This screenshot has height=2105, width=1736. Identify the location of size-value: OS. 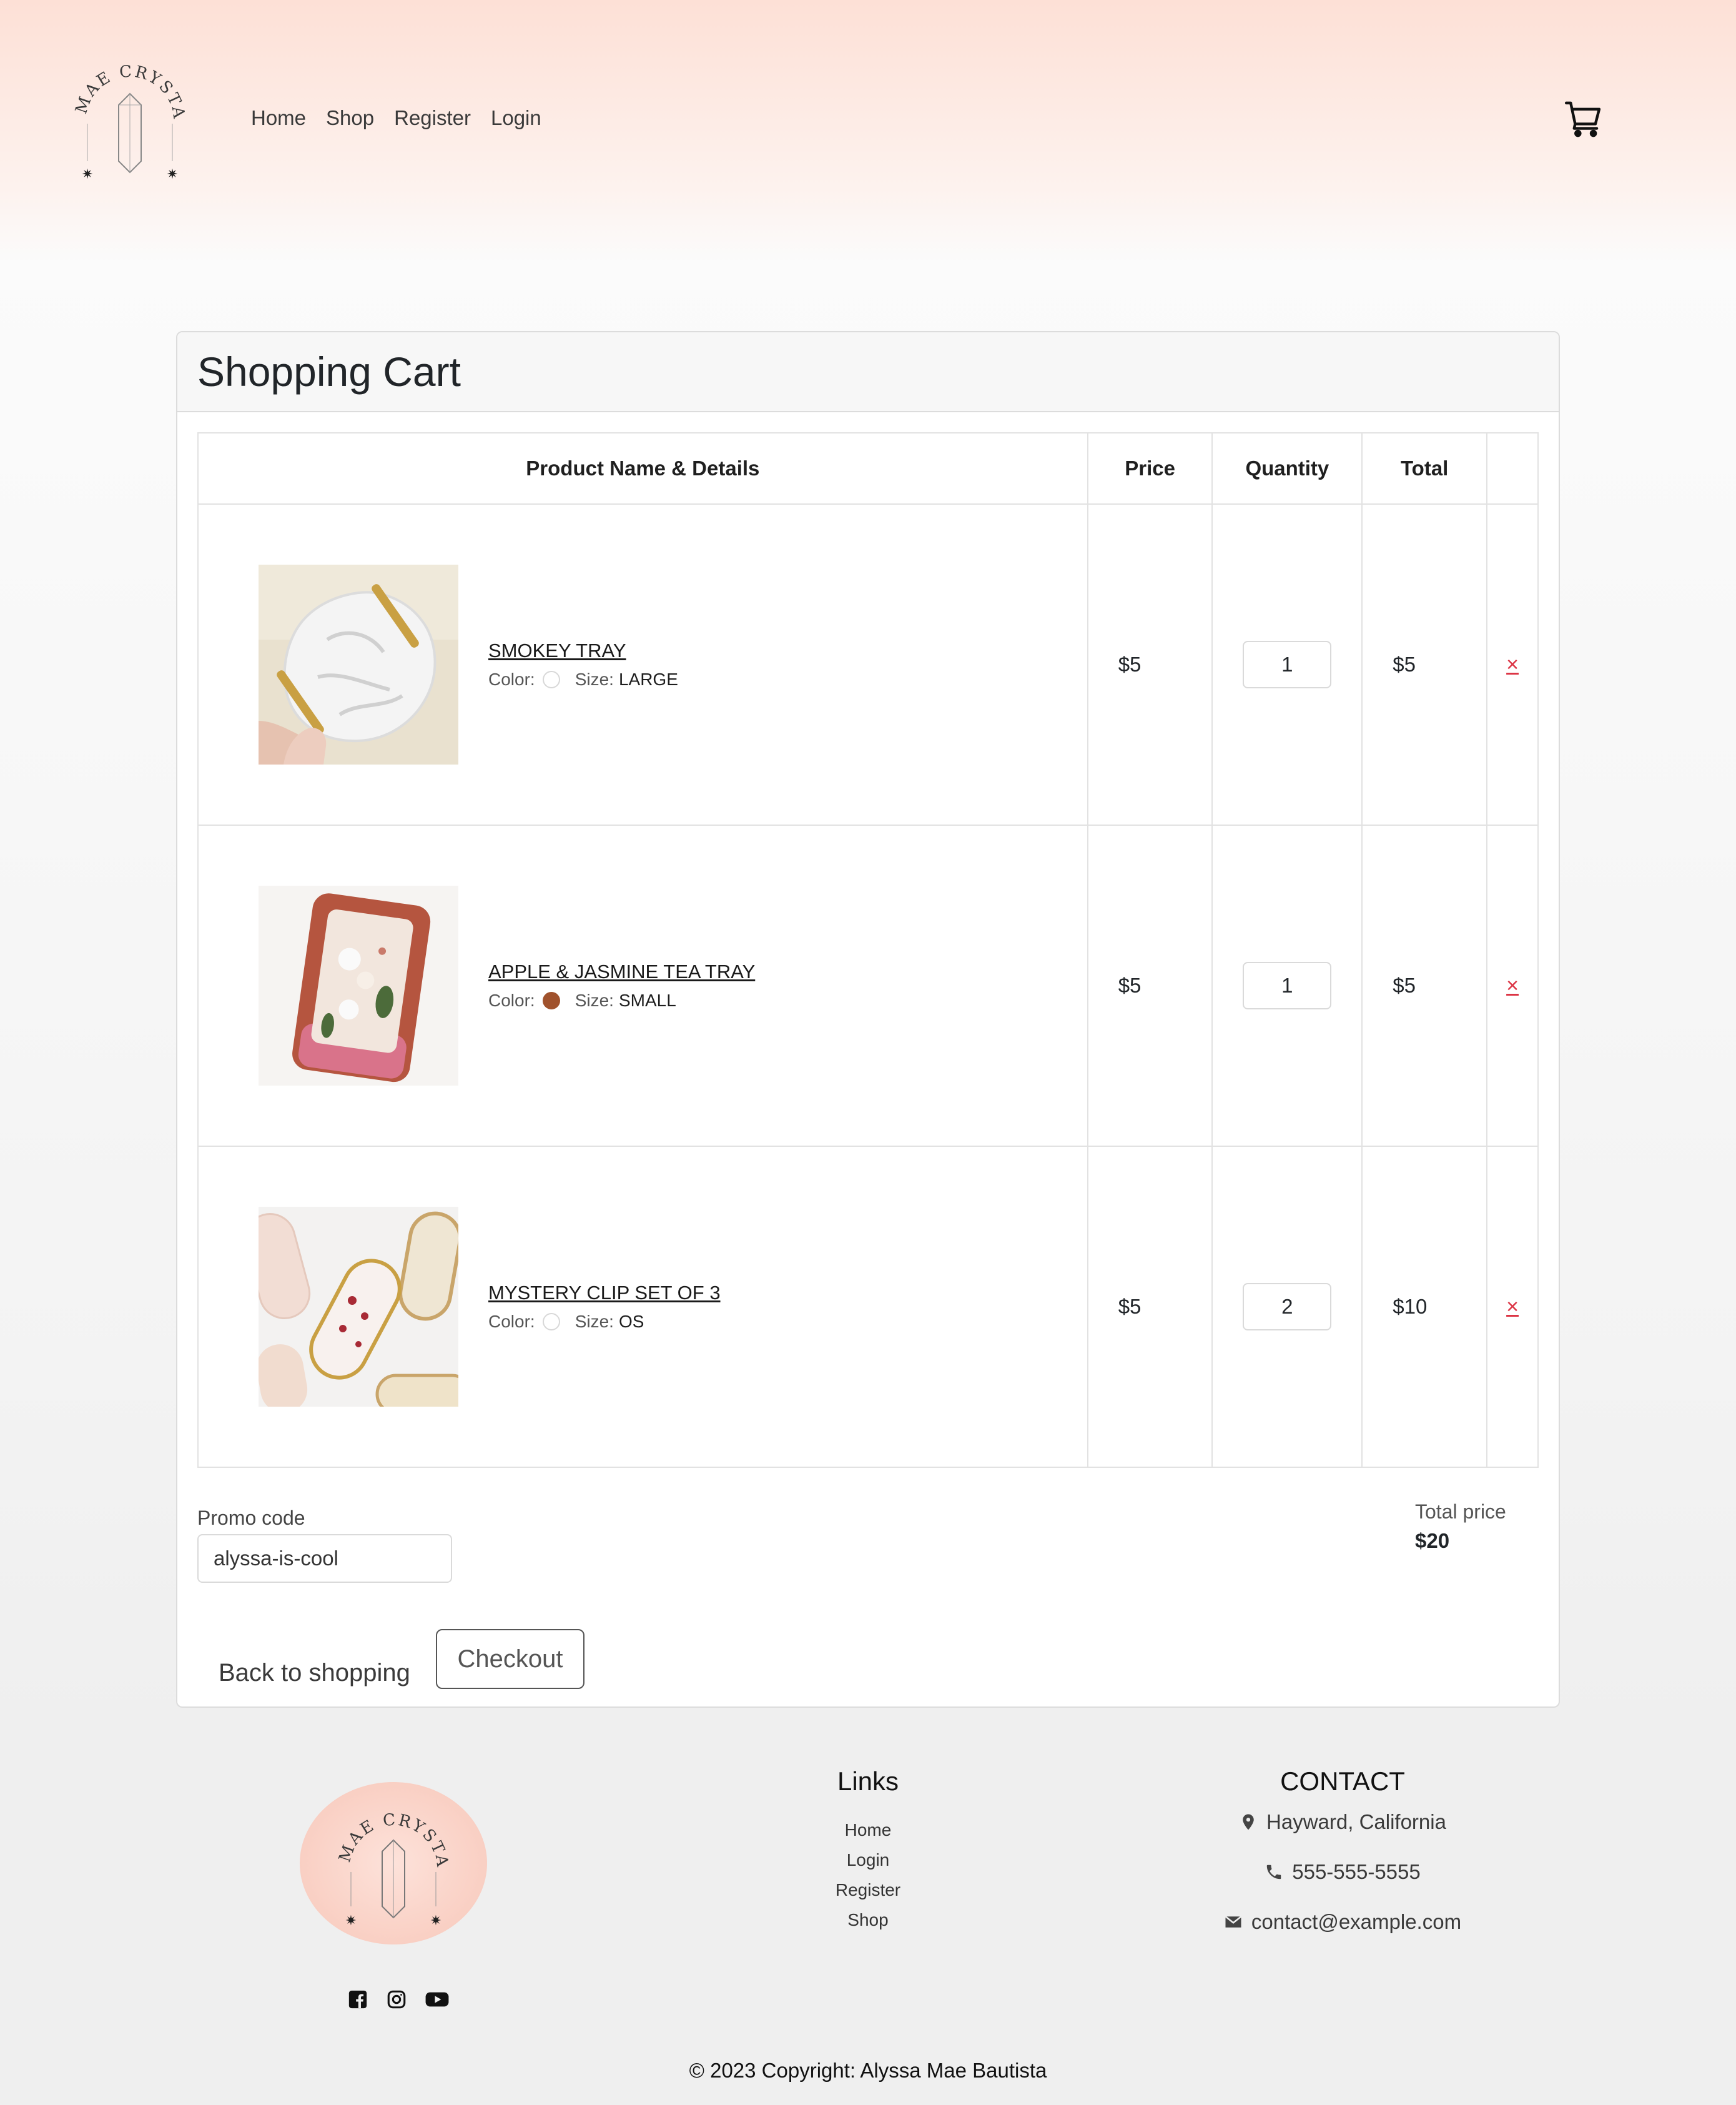
(631, 1321).